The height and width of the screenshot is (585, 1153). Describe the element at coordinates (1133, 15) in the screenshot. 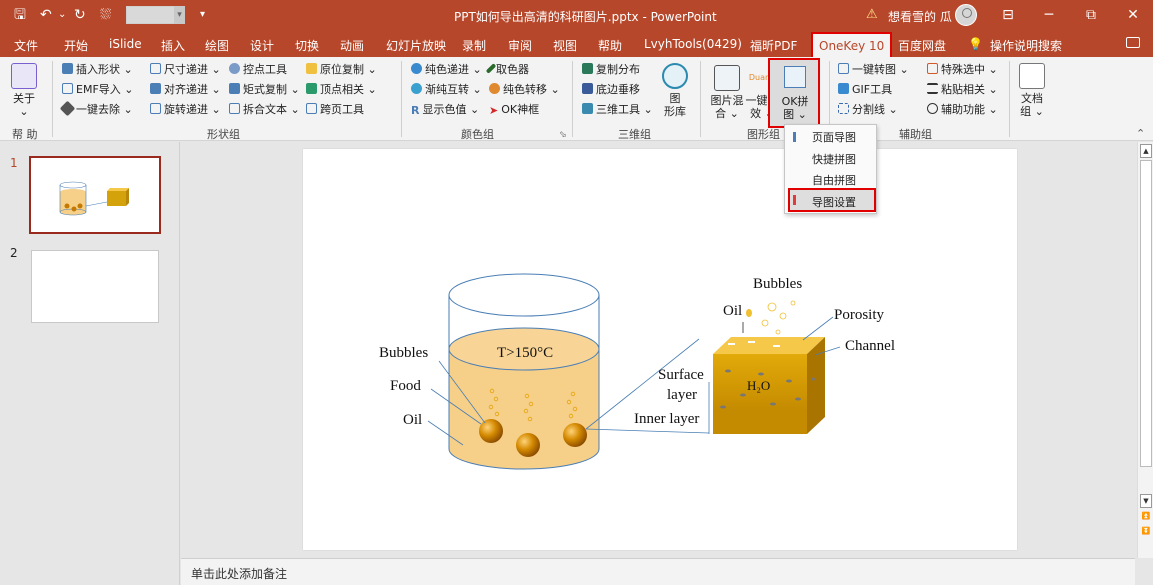

I see `close-icon: ✕` at that location.